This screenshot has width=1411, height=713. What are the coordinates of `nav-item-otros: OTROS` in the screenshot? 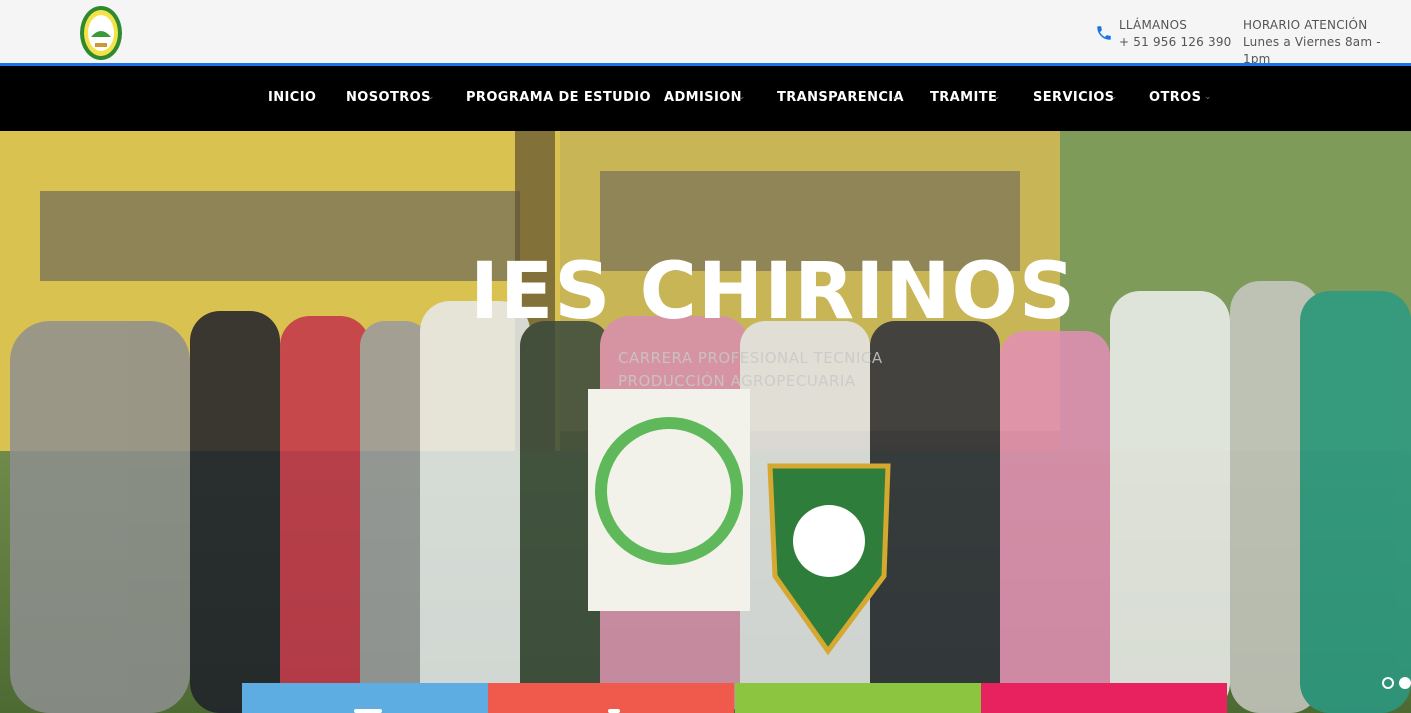 It's located at (1175, 97).